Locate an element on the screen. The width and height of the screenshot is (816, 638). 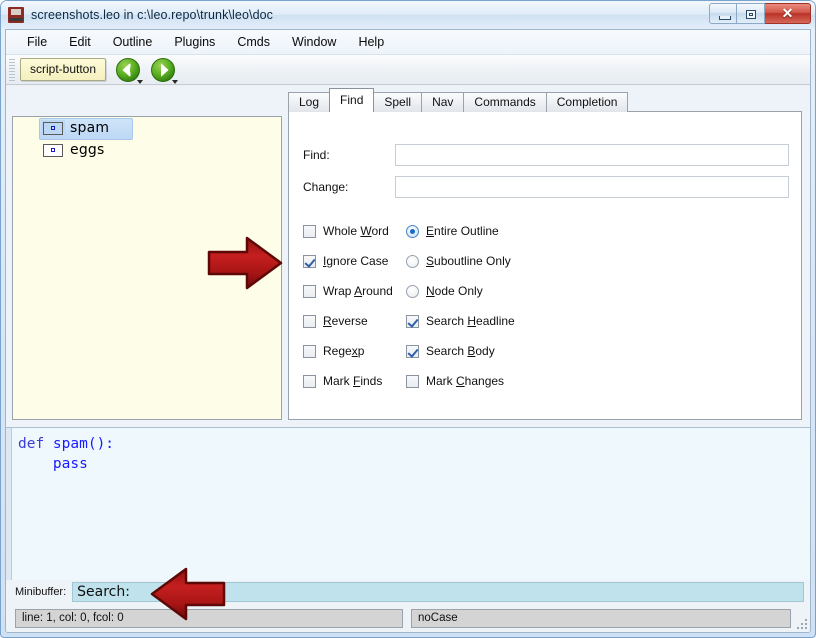
regexp-option: Regexp is located at coordinates (354, 351).